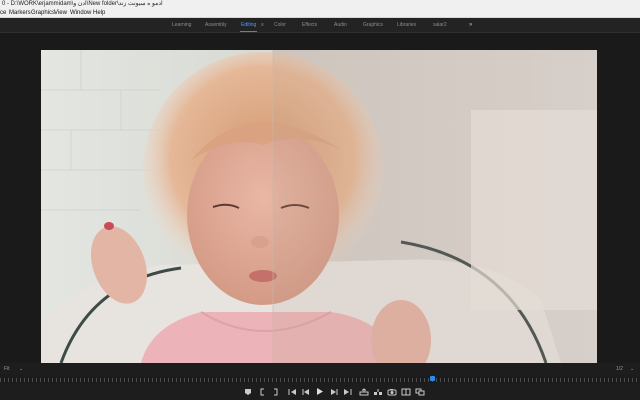 The width and height of the screenshot is (640, 400). I want to click on ruler-ticks, so click(320, 380).